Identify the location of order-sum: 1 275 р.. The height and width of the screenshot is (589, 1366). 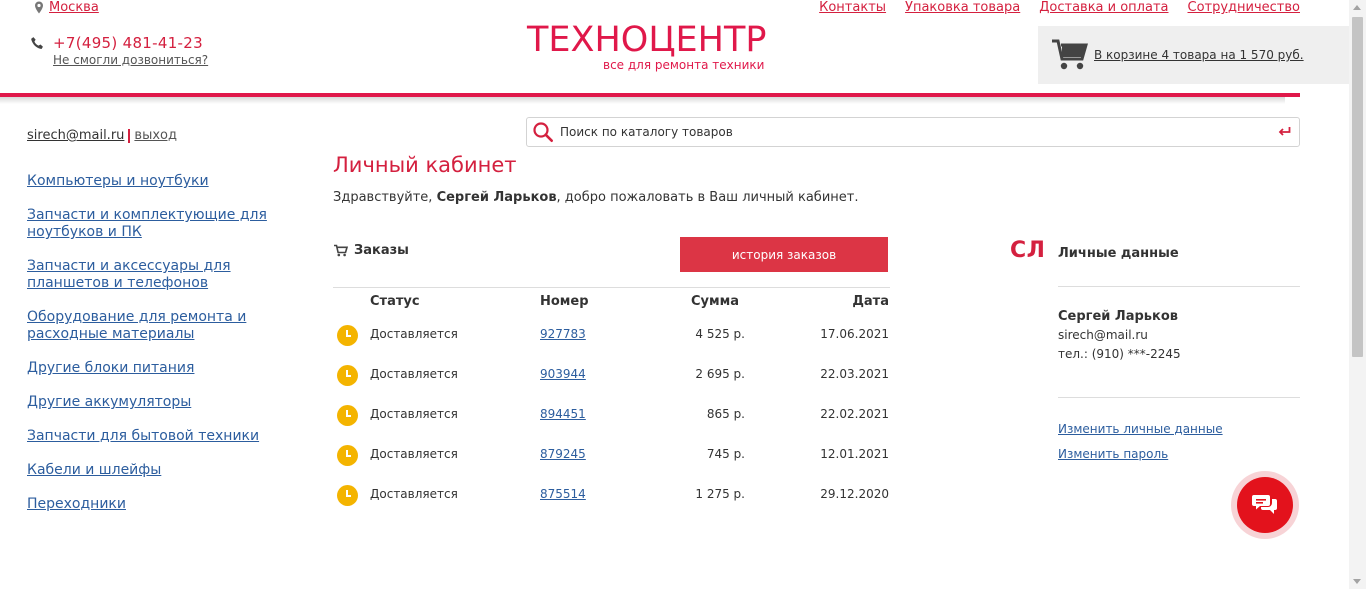
(720, 494).